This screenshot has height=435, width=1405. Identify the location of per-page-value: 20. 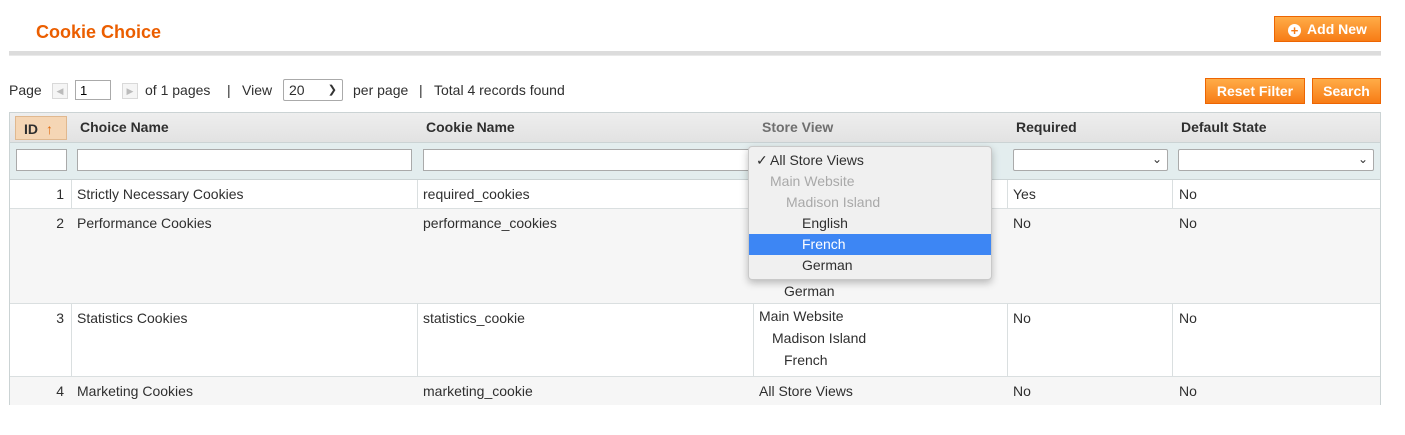
(297, 90).